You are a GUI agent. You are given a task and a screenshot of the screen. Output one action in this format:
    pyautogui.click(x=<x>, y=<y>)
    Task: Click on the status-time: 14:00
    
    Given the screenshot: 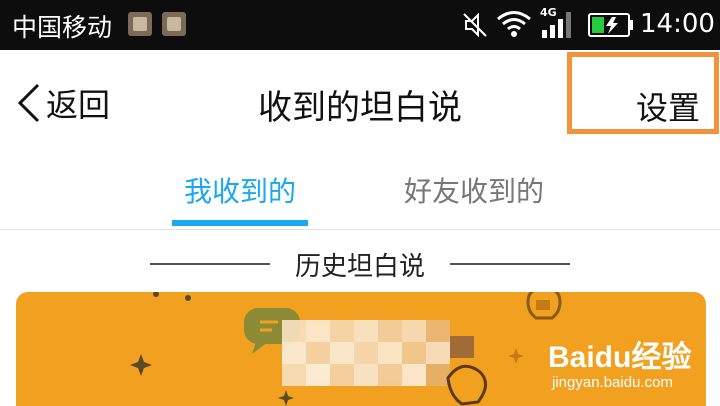 What is the action you would take?
    pyautogui.click(x=677, y=24)
    